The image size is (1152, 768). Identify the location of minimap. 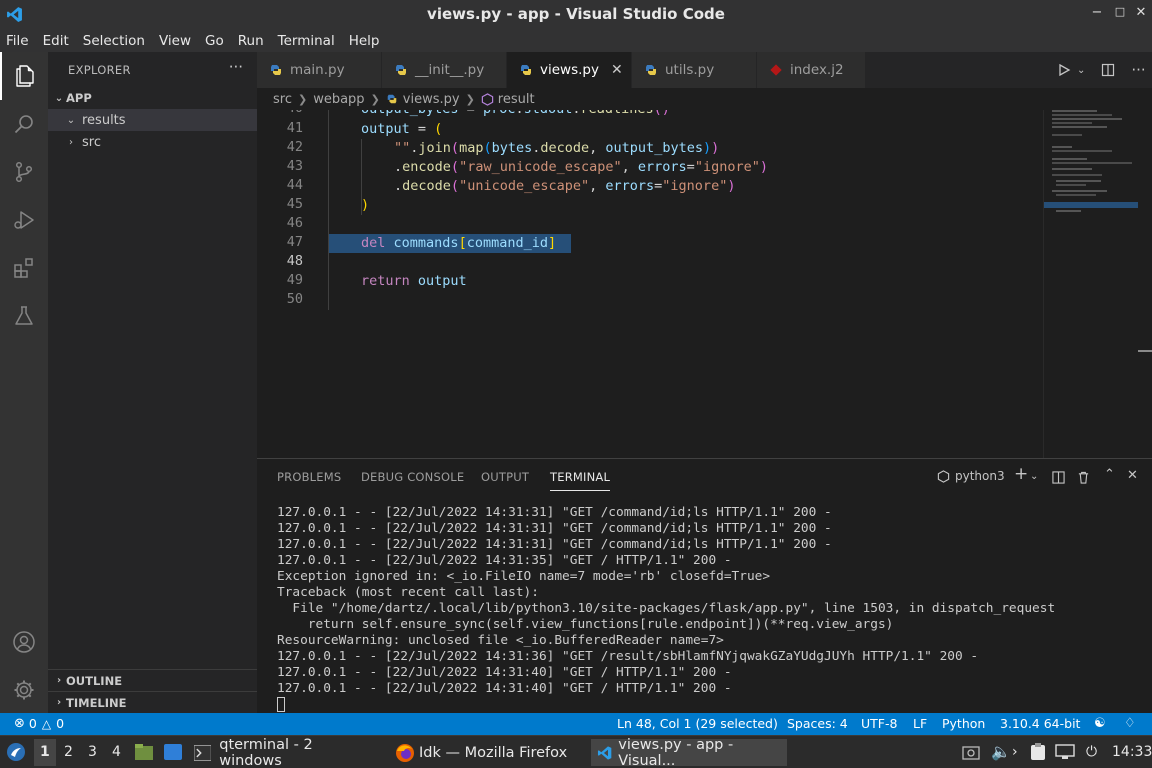
(1090, 284).